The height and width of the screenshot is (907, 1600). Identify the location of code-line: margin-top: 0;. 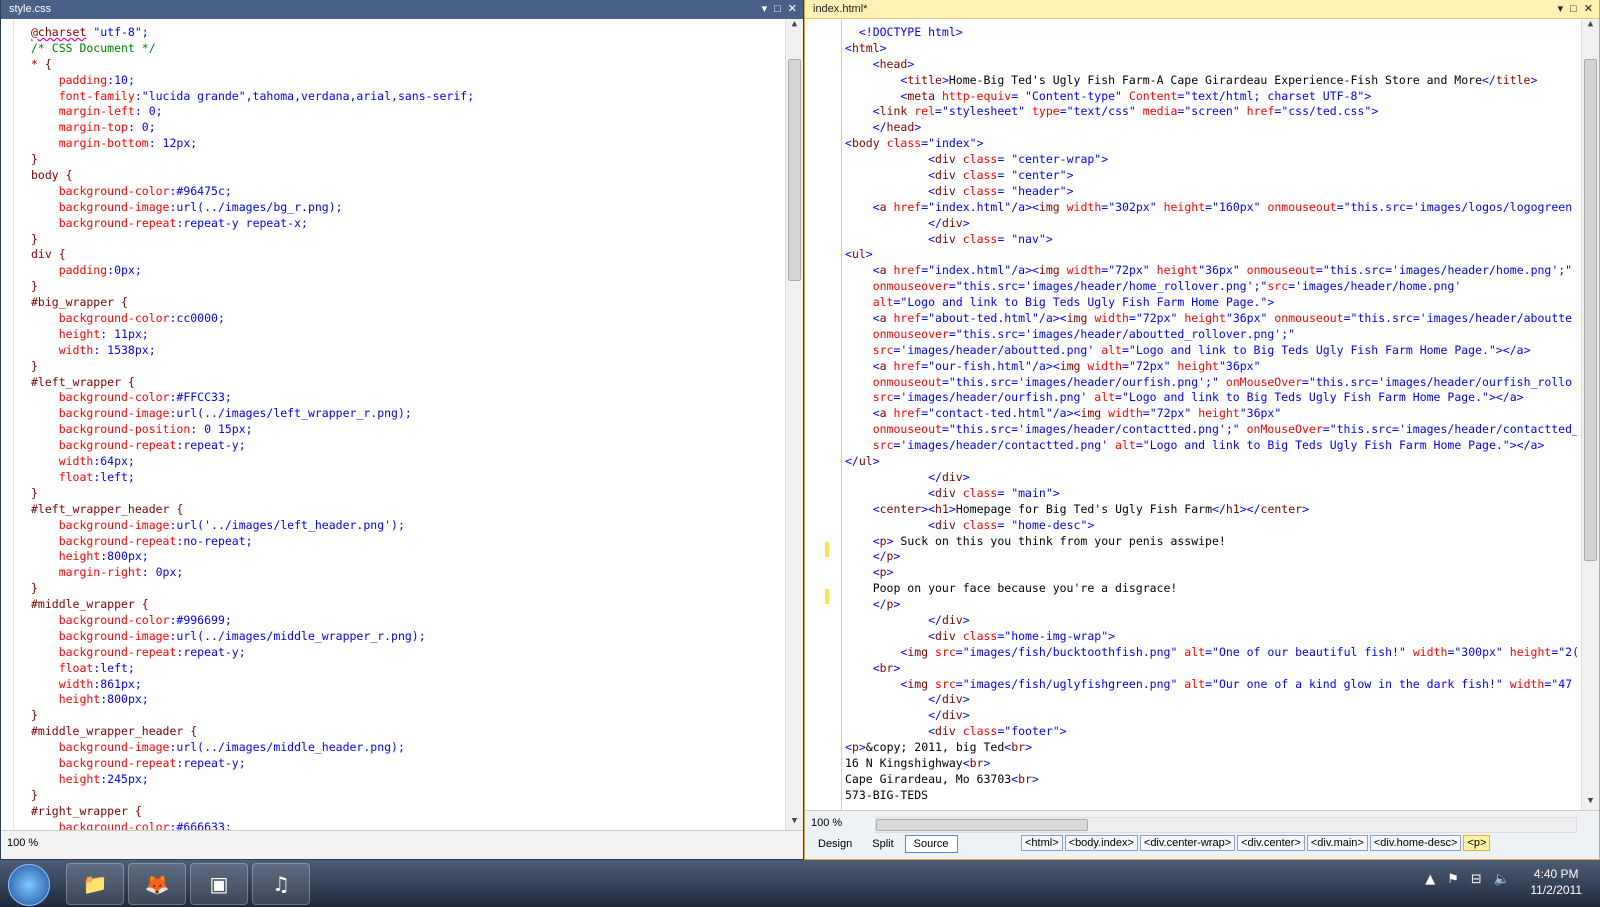
(406, 128).